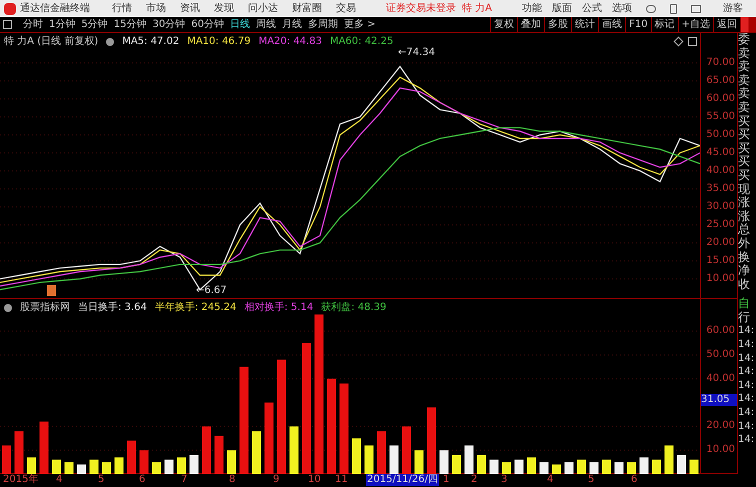  Describe the element at coordinates (664, 24) in the screenshot. I see `toolbar-button: 标记` at that location.